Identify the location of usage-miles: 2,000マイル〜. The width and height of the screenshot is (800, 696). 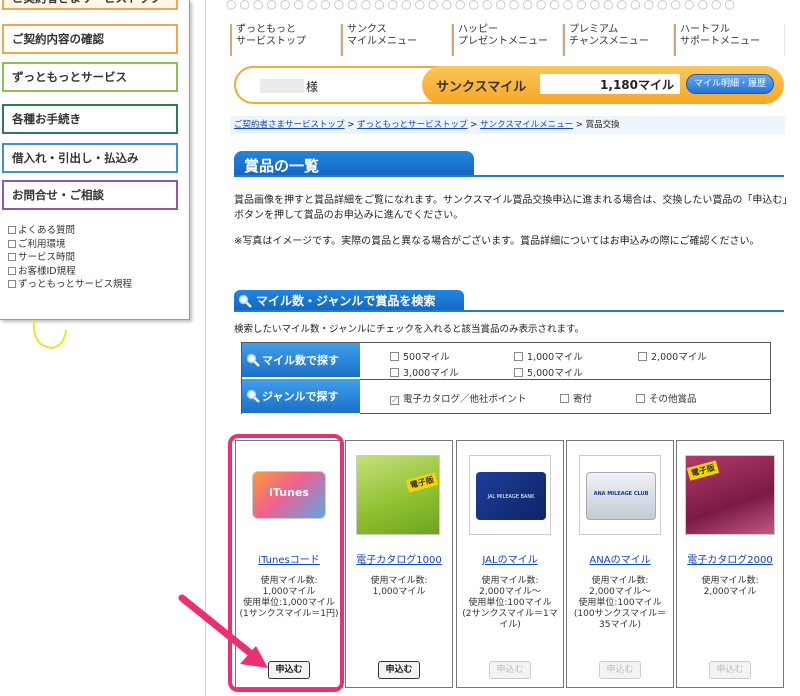
(510, 592).